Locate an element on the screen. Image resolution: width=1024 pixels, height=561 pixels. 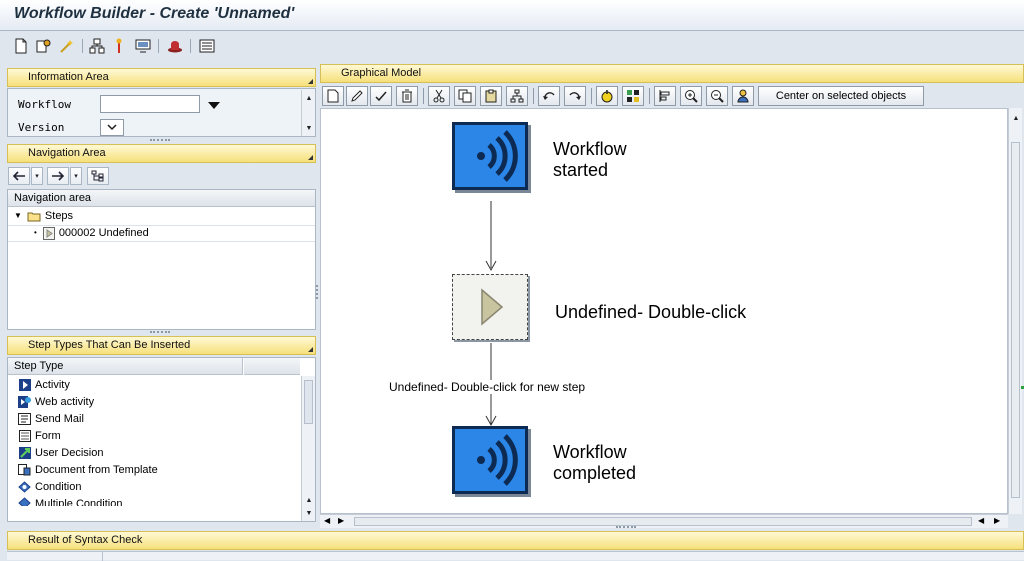
information-area-header: Information Area is located at coordinates (161, 77).